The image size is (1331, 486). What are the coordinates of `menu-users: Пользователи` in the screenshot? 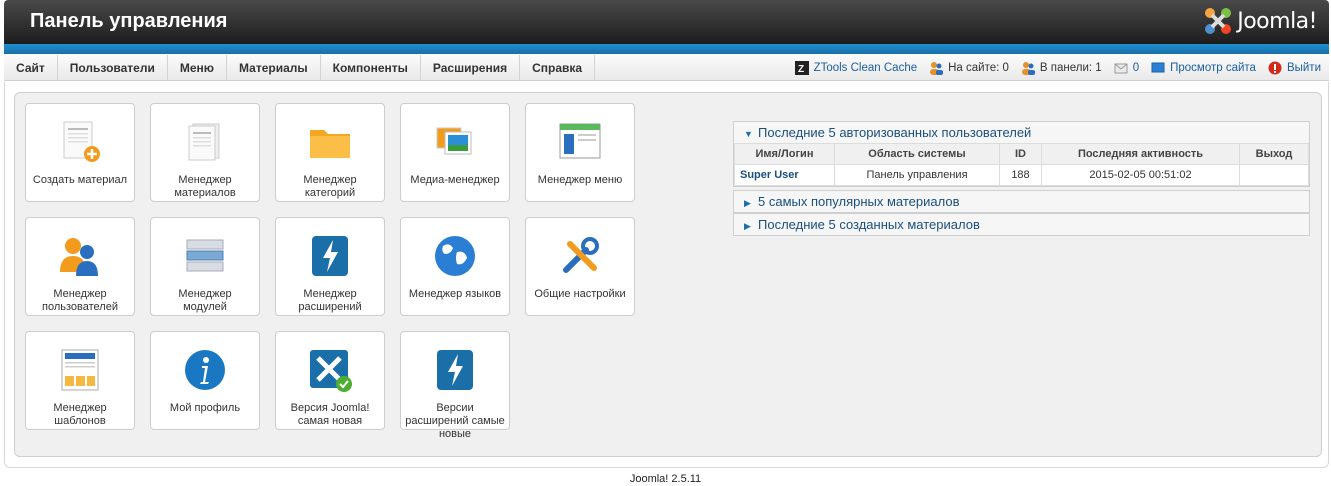 It's located at (113, 68).